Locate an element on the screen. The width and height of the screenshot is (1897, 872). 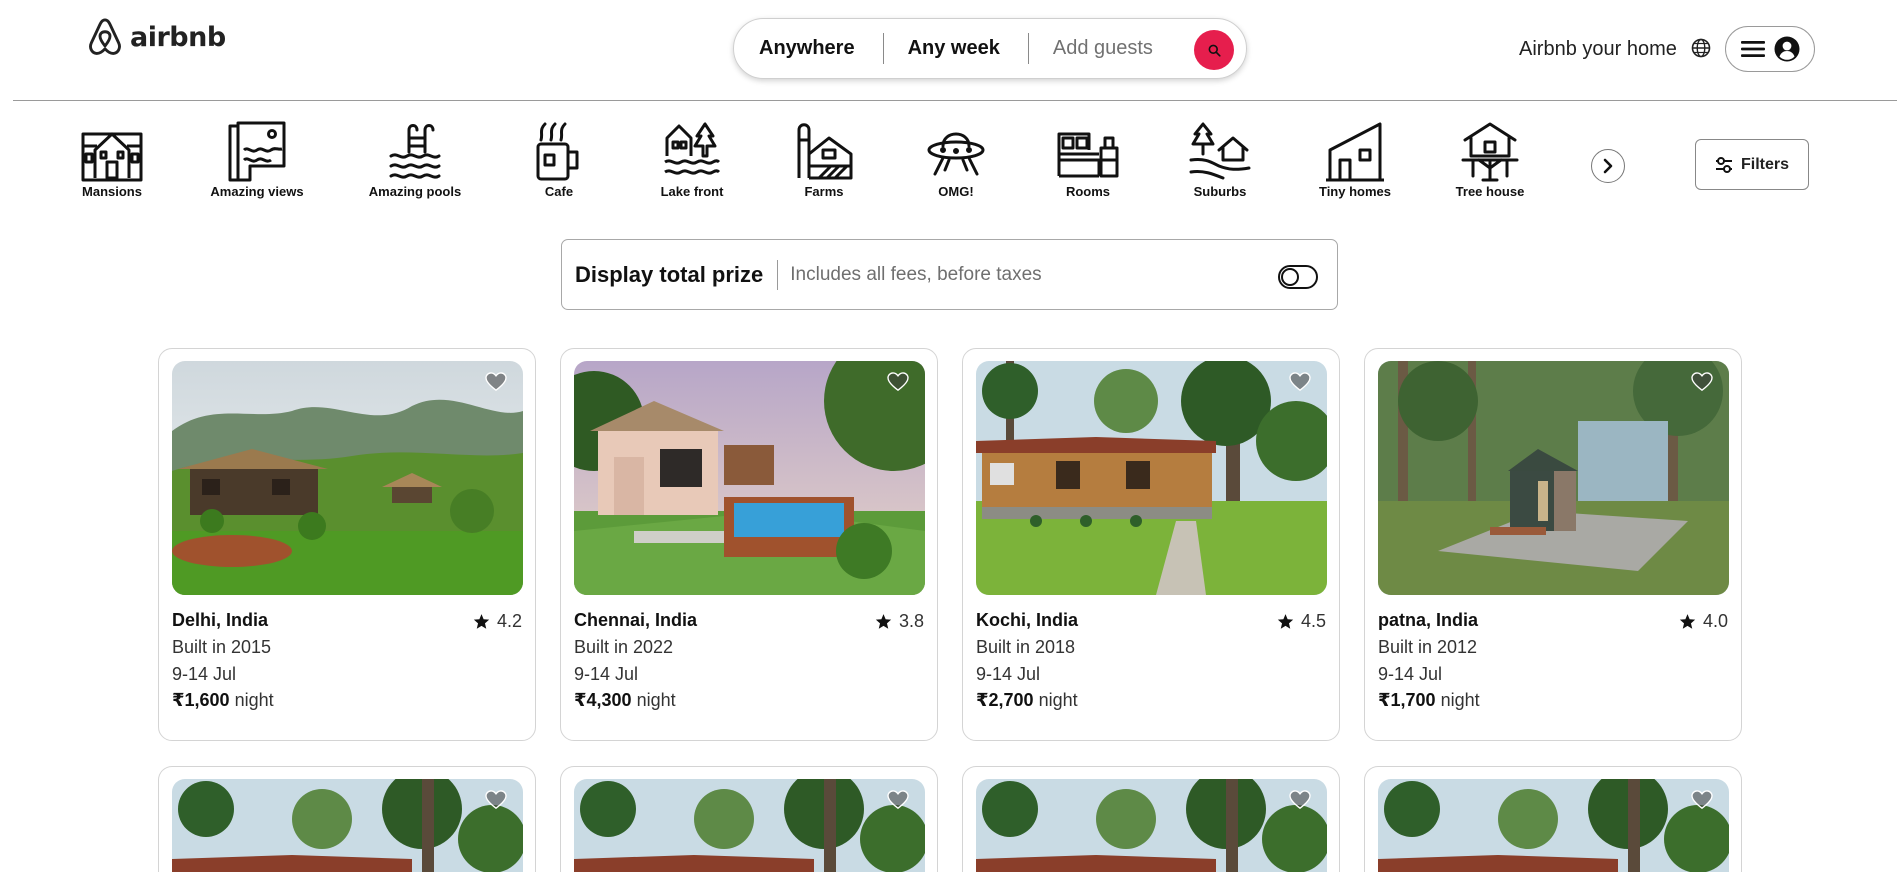
category-tiny-homes: Tiny homes is located at coordinates (1355, 159).